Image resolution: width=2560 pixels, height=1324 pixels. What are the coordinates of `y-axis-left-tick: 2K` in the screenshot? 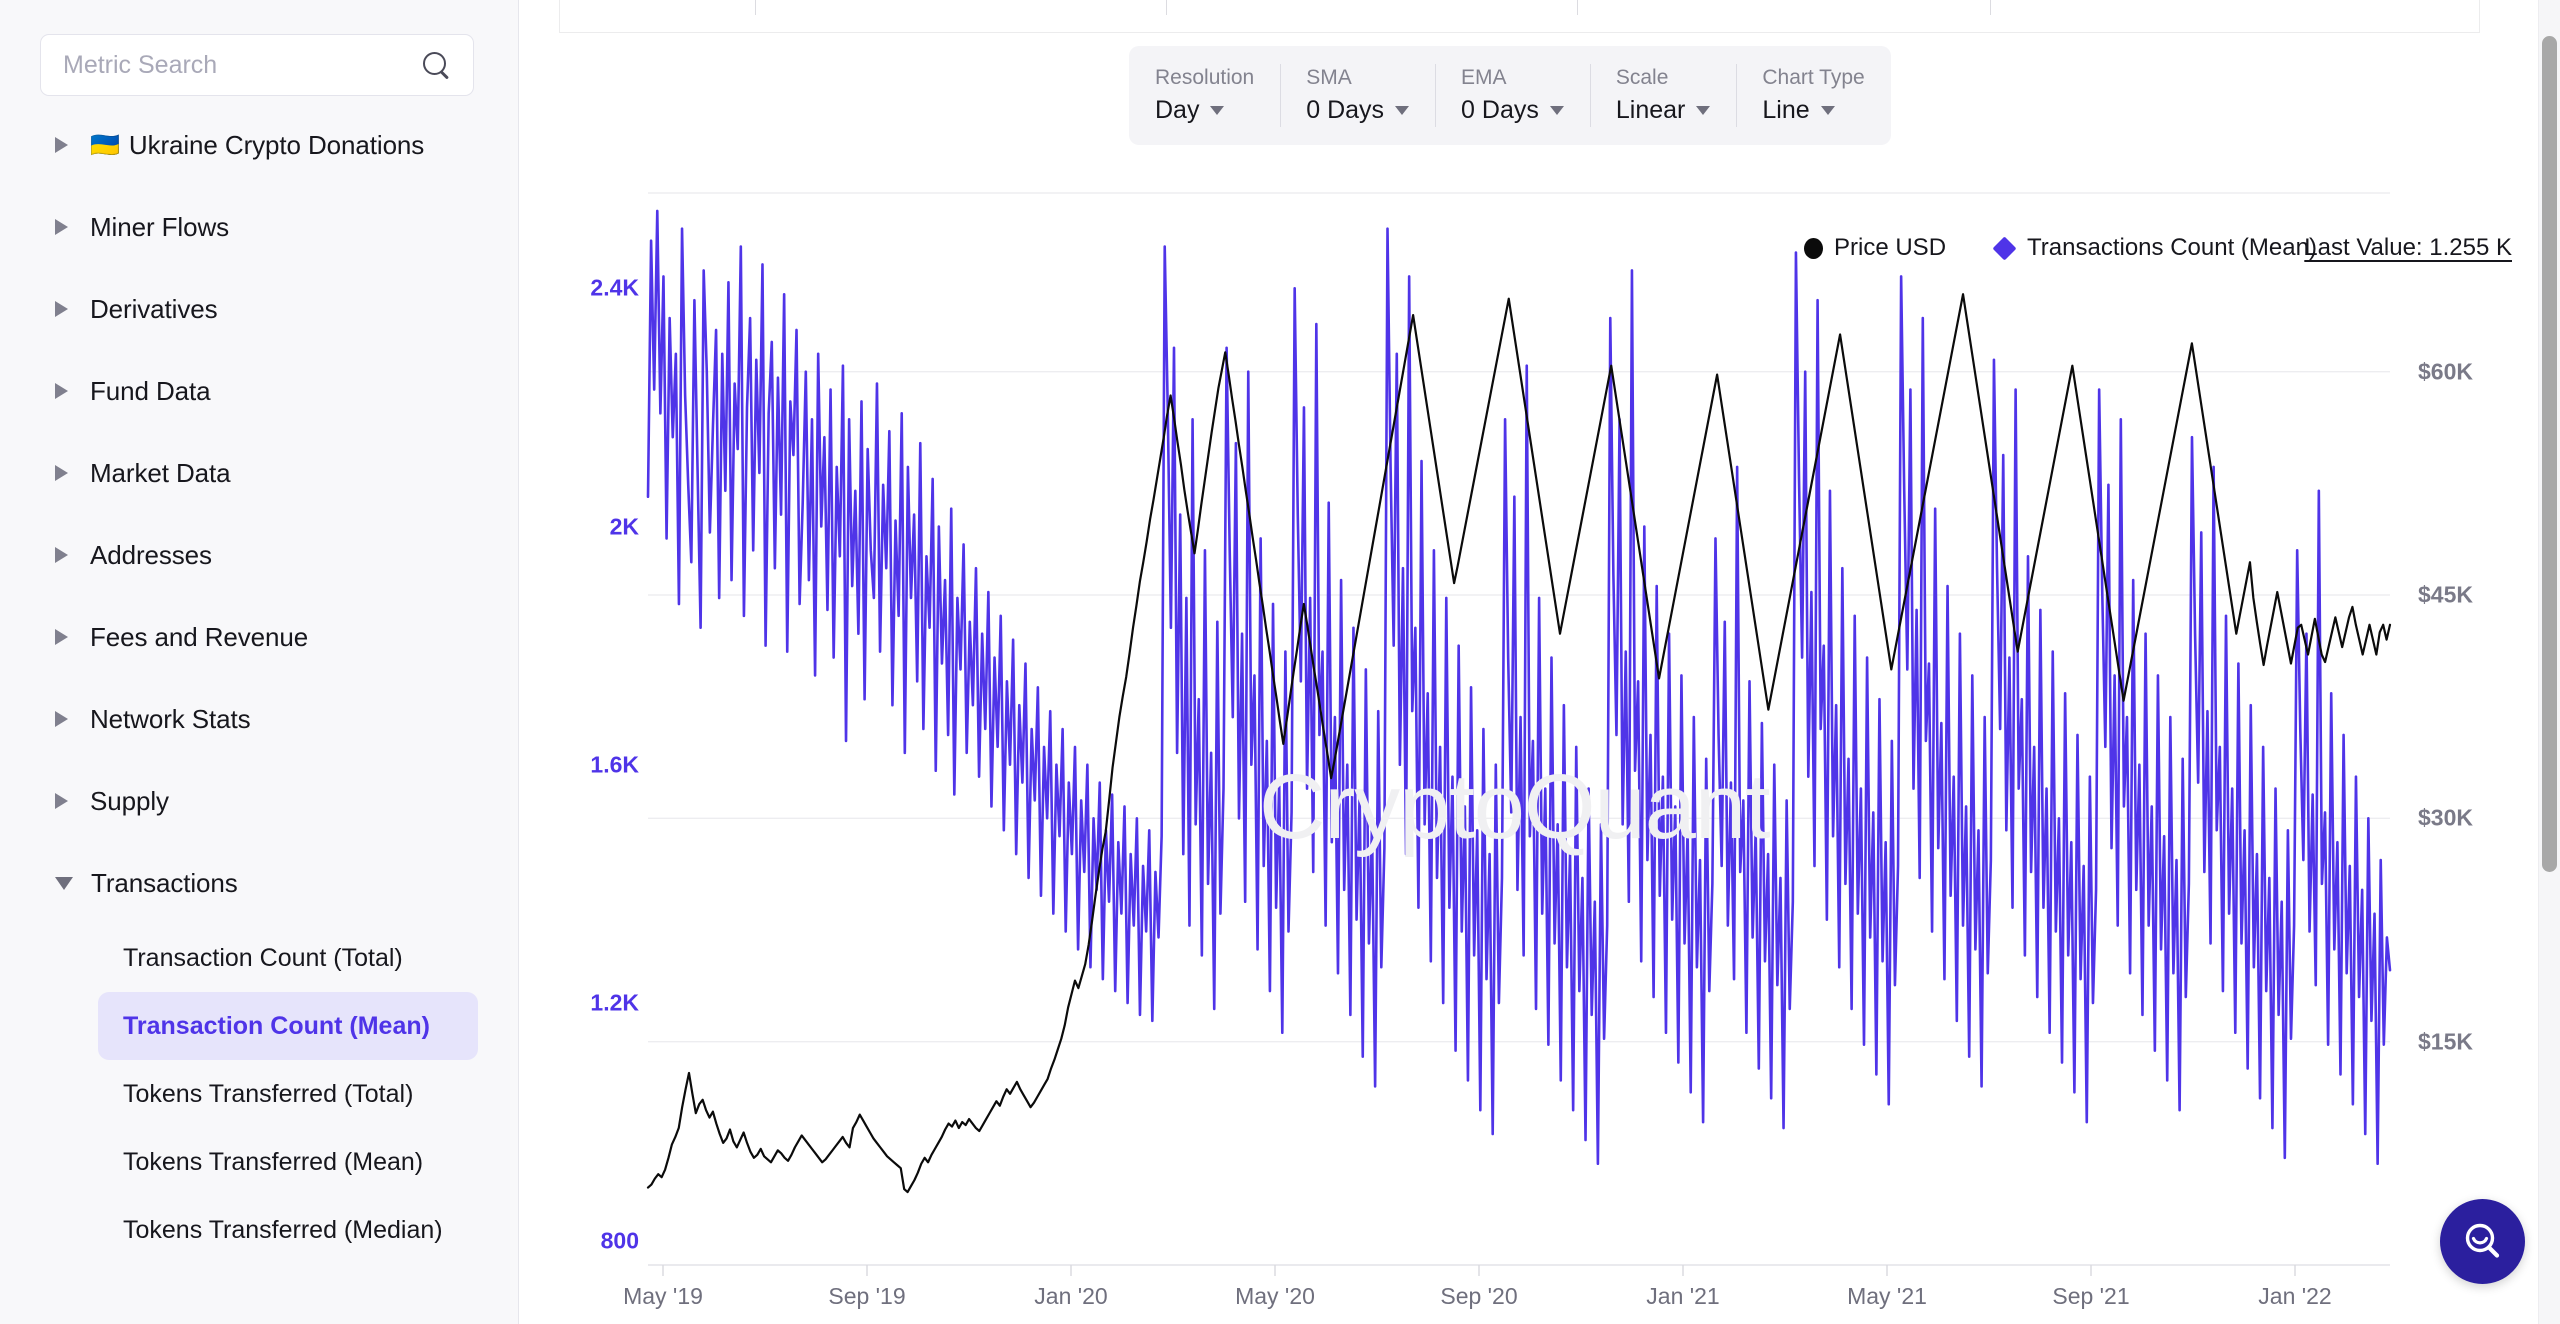 It's located at (624, 526).